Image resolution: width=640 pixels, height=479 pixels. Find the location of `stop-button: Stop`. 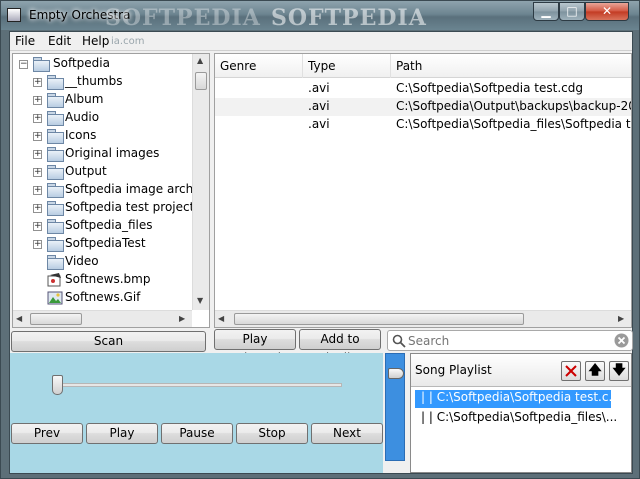

stop-button: Stop is located at coordinates (272, 433).